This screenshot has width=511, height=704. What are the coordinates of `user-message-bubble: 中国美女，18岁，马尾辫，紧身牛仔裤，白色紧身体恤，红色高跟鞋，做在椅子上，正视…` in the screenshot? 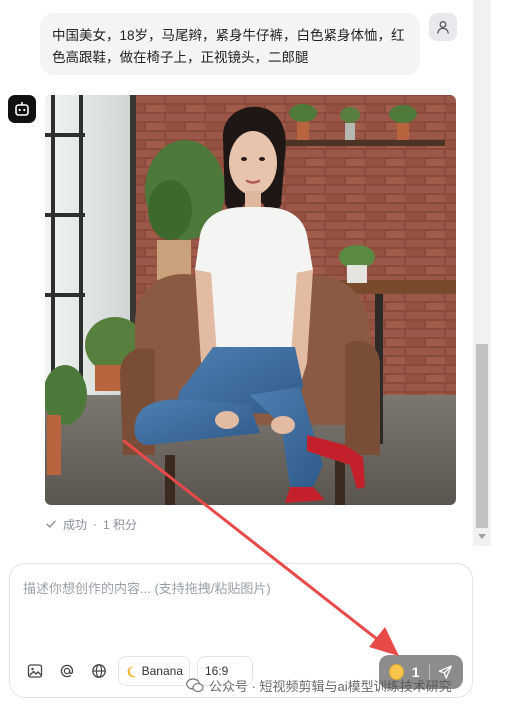 It's located at (230, 44).